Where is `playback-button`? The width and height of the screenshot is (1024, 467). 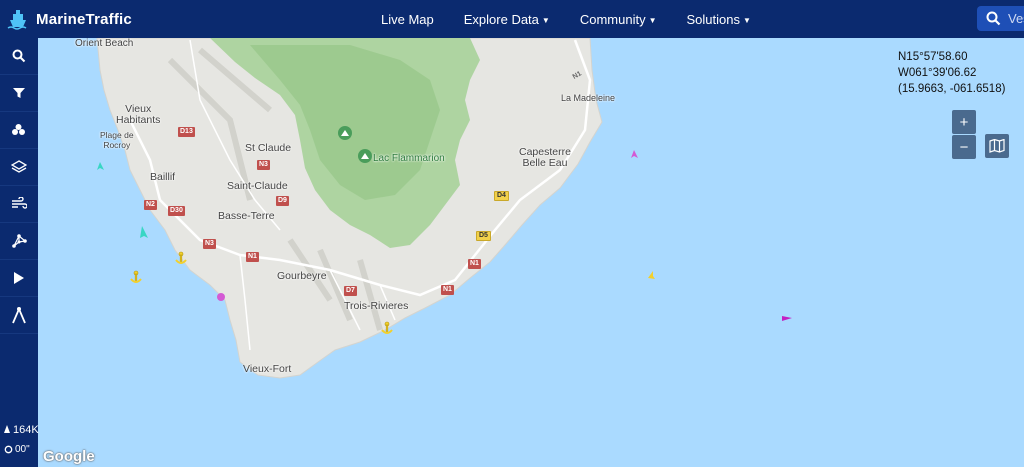 playback-button is located at coordinates (19, 278).